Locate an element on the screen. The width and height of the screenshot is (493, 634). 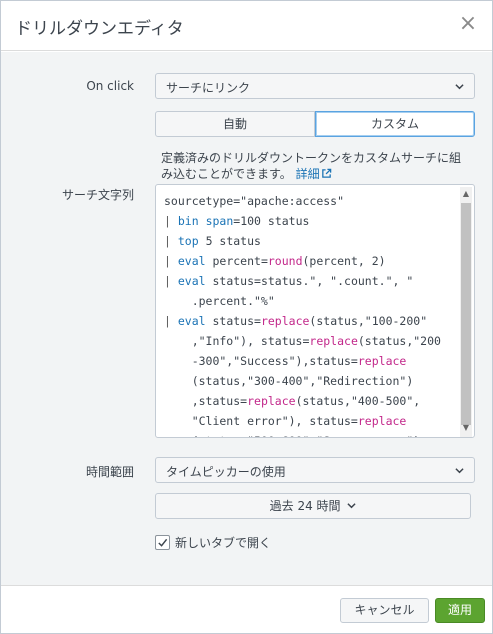
code-line: | eval status=status.", ".count.", " is located at coordinates (310, 281).